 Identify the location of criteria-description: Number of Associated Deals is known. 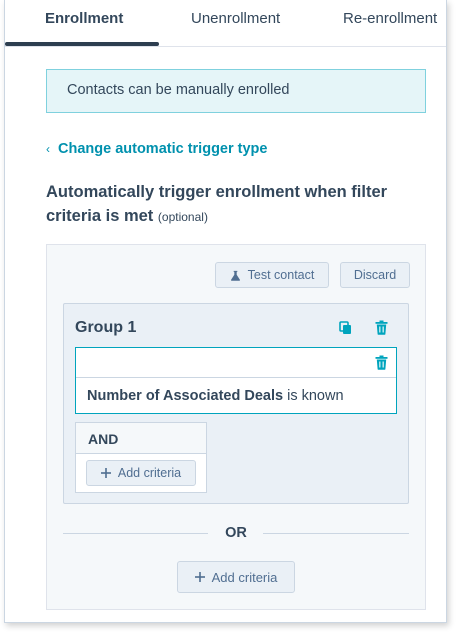
(215, 396).